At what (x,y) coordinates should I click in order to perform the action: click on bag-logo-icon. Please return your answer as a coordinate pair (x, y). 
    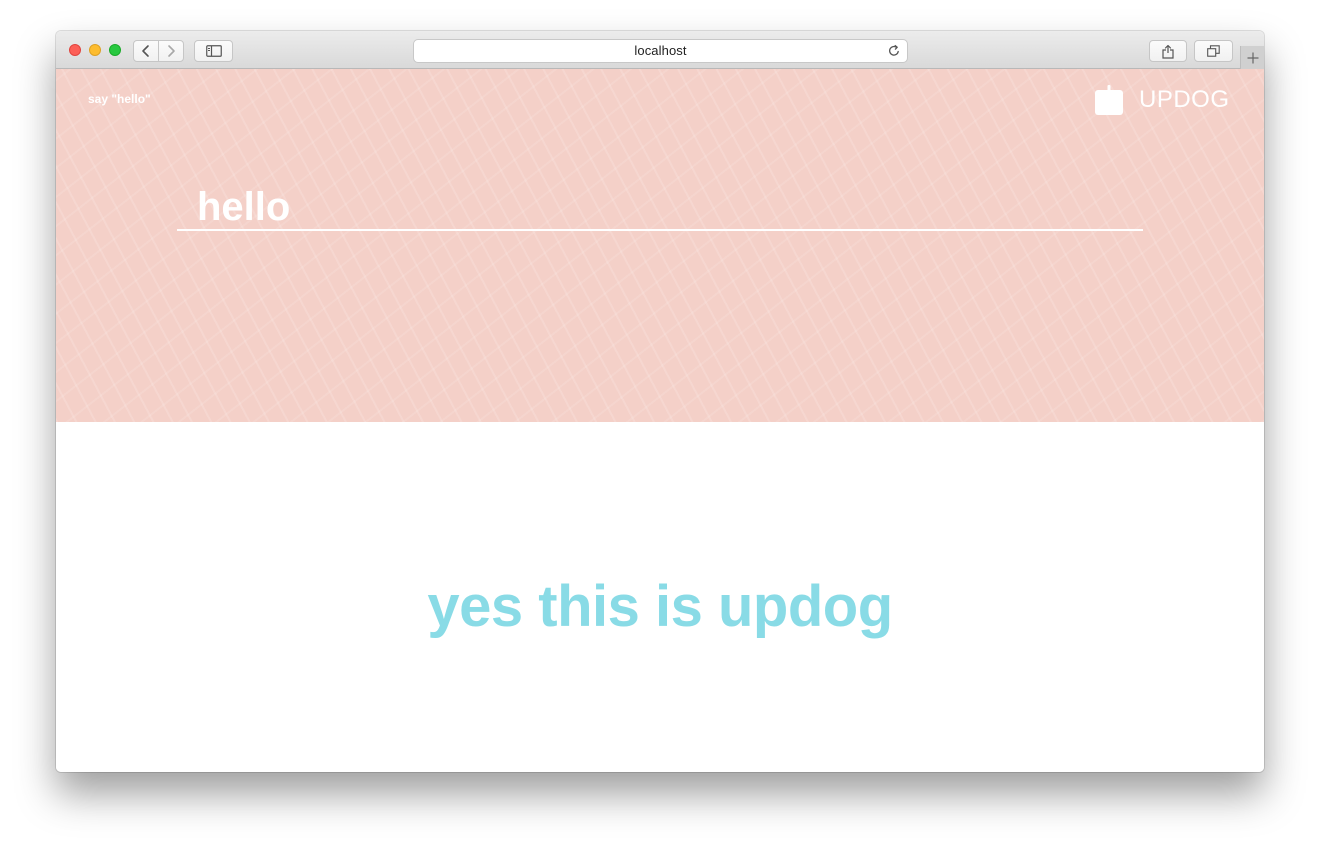
    Looking at the image, I should click on (1109, 100).